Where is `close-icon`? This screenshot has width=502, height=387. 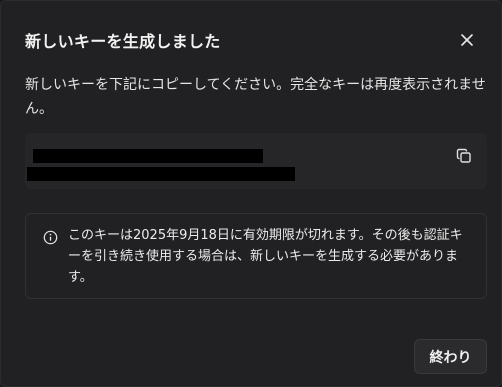 close-icon is located at coordinates (467, 40).